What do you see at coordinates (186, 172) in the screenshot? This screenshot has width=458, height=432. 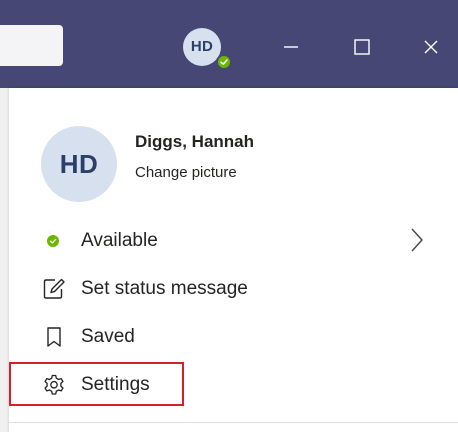 I see `change-picture-link: Change picture` at bounding box center [186, 172].